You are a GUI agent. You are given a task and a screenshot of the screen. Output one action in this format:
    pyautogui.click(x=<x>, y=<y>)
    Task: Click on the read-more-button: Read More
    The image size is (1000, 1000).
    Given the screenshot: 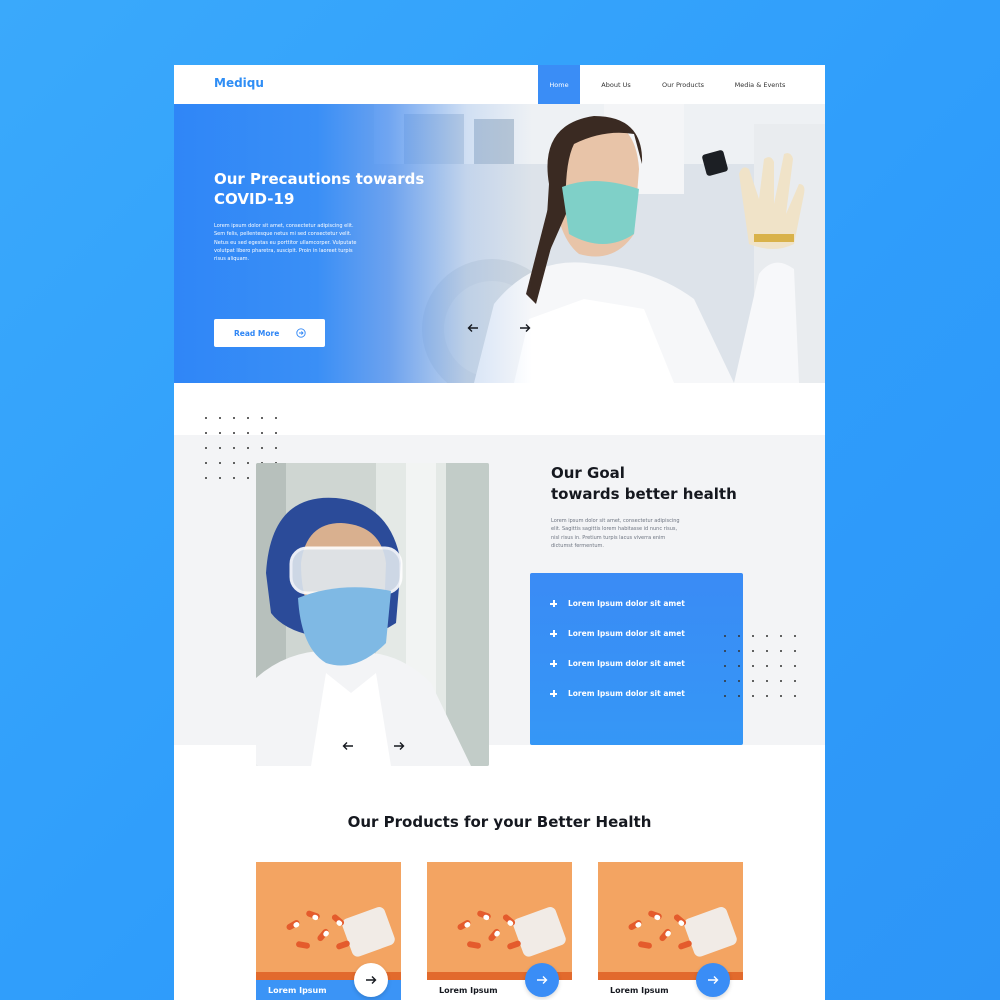 What is the action you would take?
    pyautogui.click(x=269, y=333)
    